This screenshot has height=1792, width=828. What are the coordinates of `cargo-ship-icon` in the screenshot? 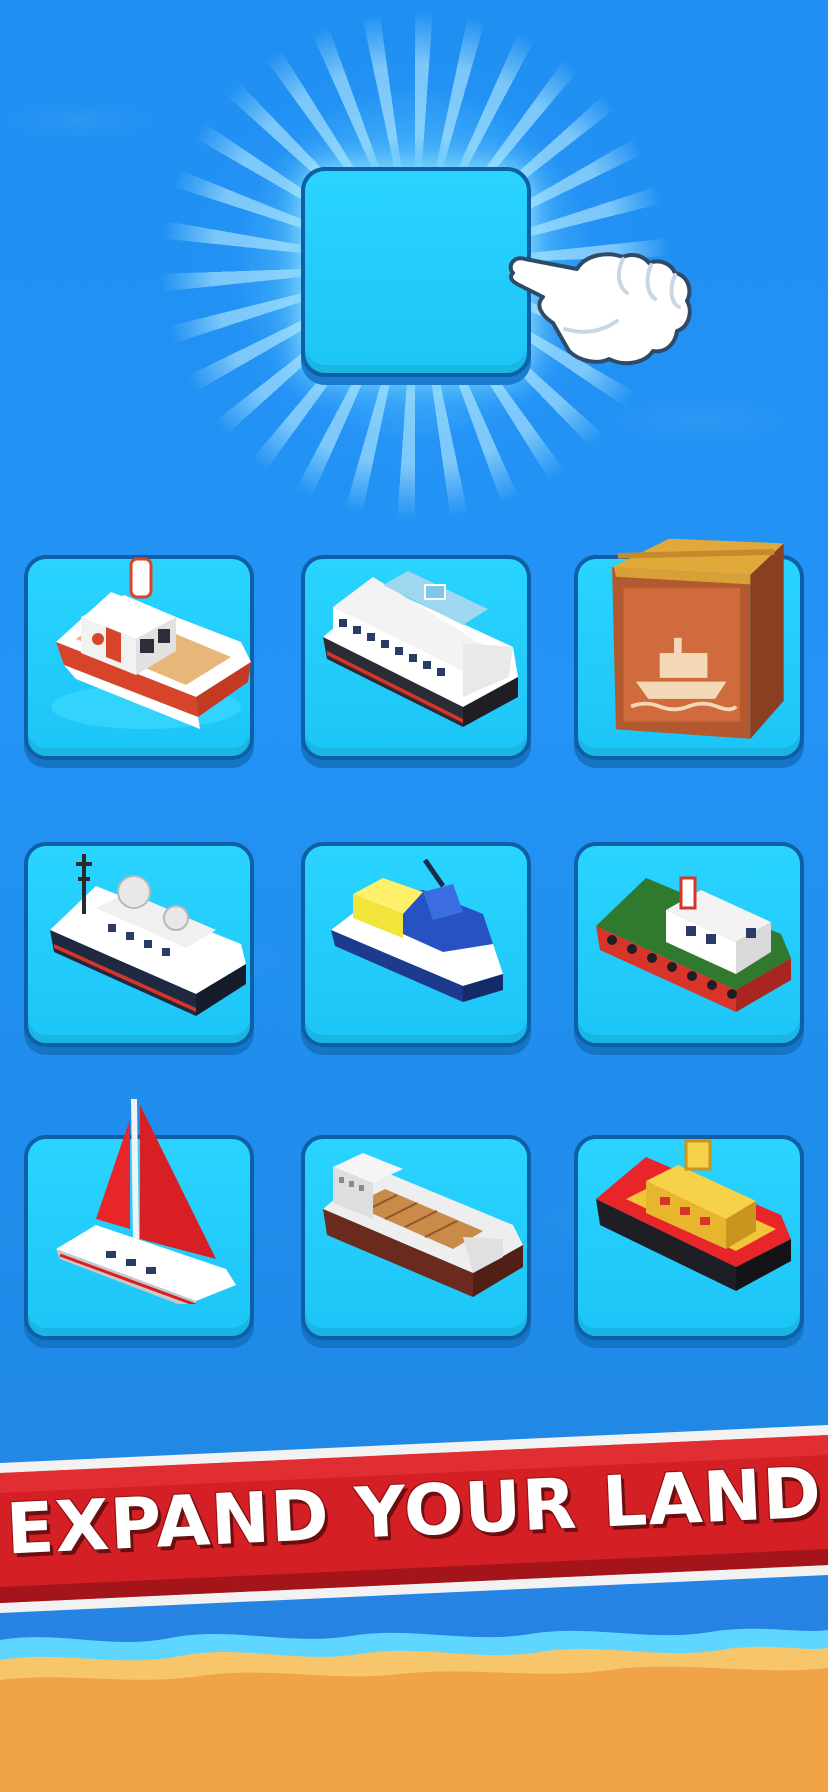 It's located at (423, 1225).